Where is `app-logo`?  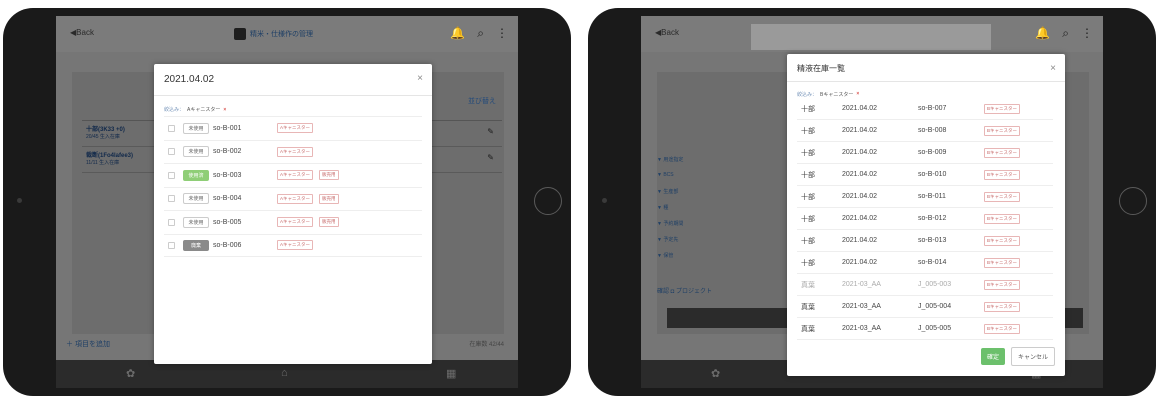 app-logo is located at coordinates (240, 34).